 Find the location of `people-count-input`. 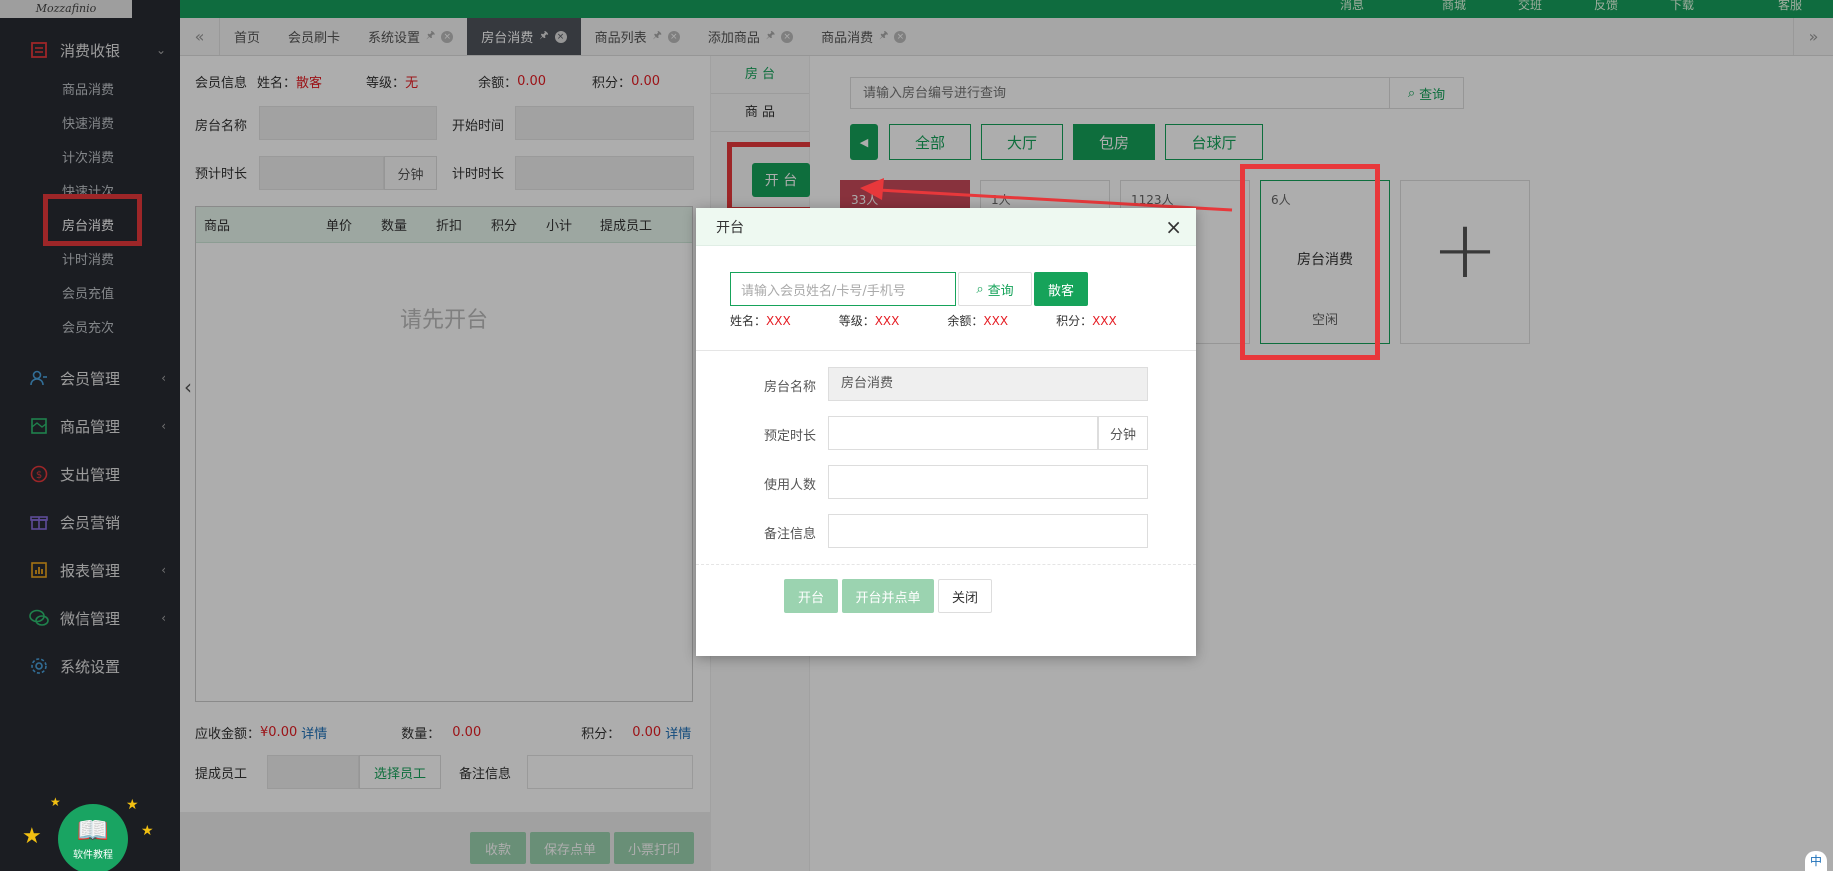

people-count-input is located at coordinates (988, 482).